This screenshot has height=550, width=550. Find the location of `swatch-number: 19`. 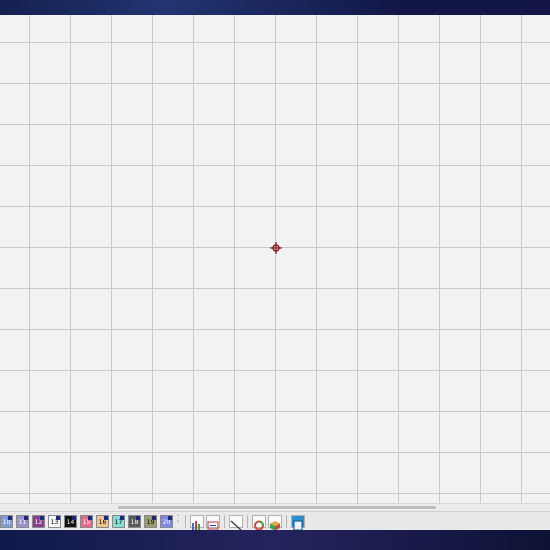

swatch-number: 19 is located at coordinates (150, 522).